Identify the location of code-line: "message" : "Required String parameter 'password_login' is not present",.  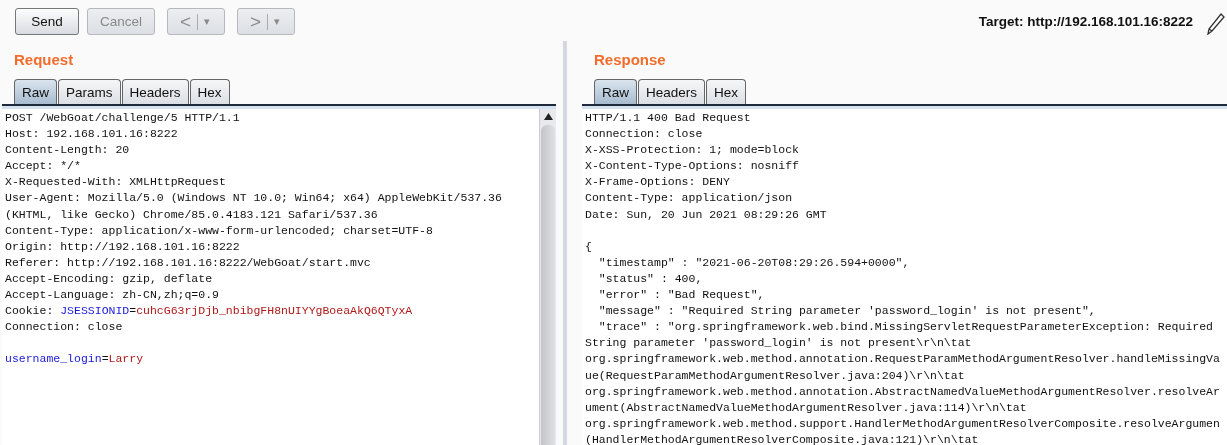
(847, 311).